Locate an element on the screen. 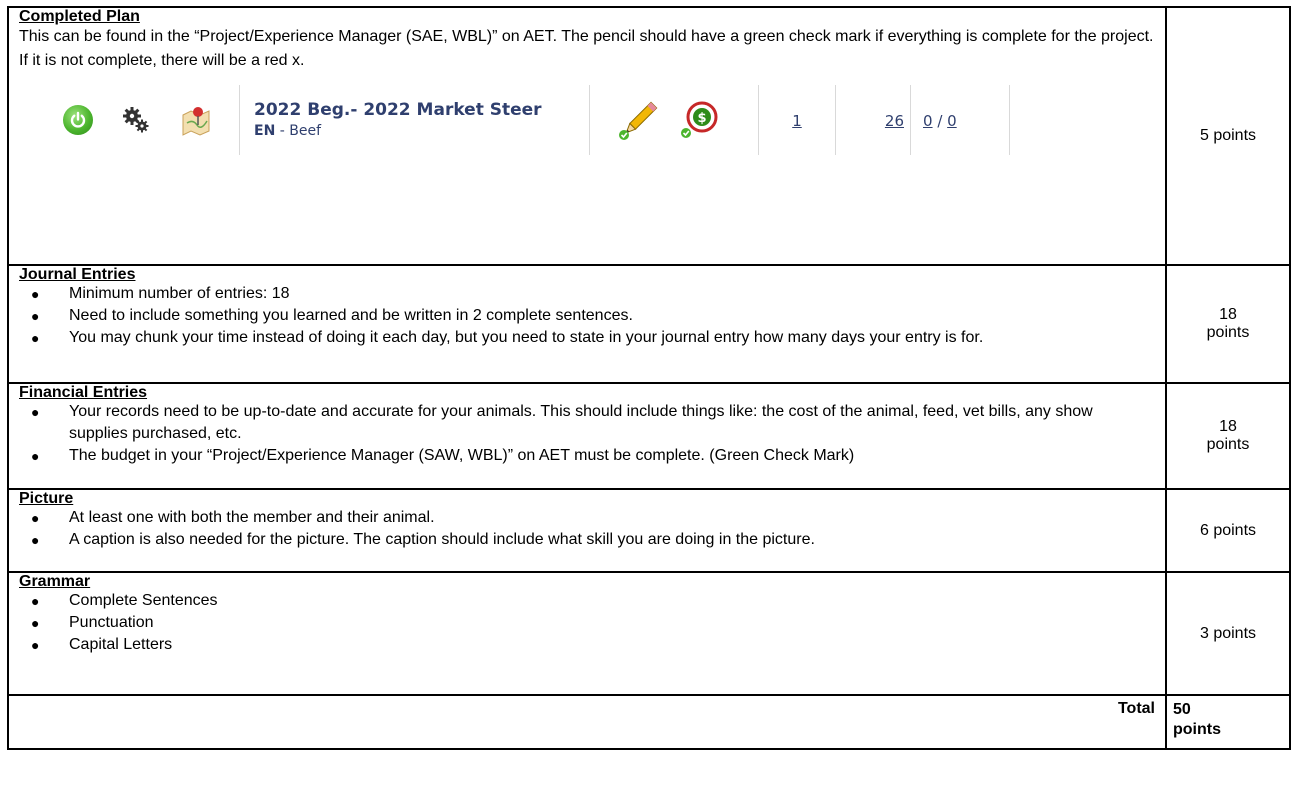 The image size is (1295, 790). list-item: ● Punctuation is located at coordinates (92, 622).